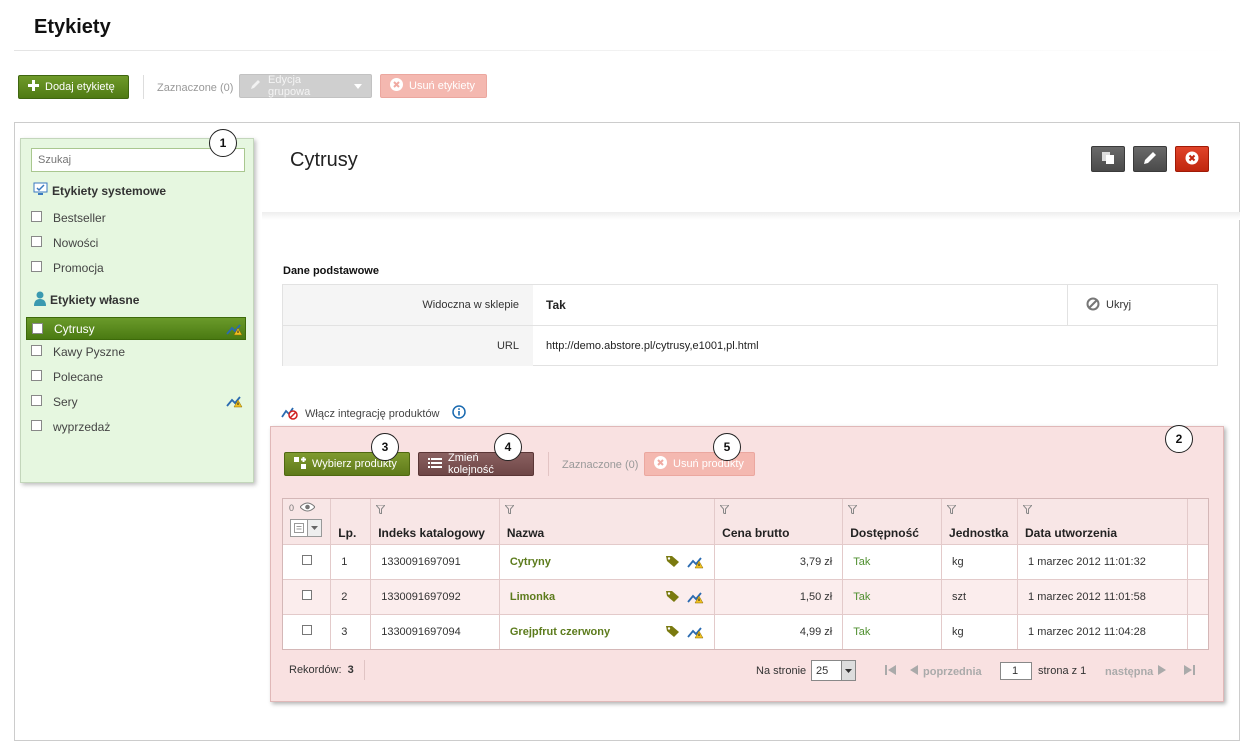 The width and height of the screenshot is (1253, 755). I want to click on monitor-icon, so click(41, 191).